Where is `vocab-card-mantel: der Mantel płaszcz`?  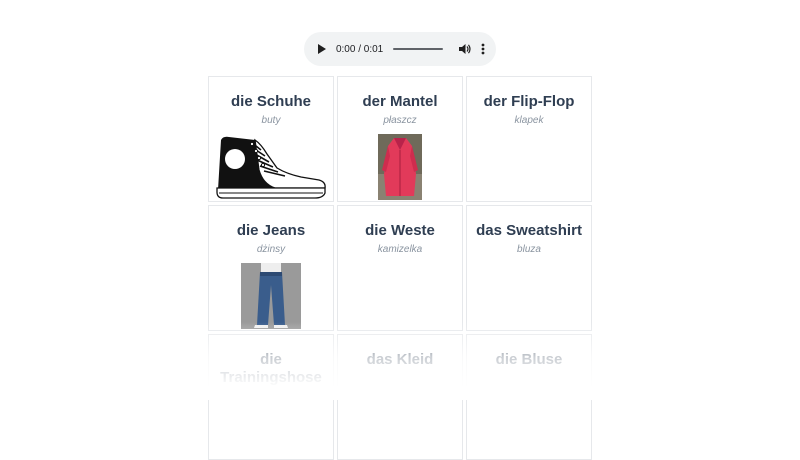
vocab-card-mantel: der Mantel płaszcz is located at coordinates (400, 139).